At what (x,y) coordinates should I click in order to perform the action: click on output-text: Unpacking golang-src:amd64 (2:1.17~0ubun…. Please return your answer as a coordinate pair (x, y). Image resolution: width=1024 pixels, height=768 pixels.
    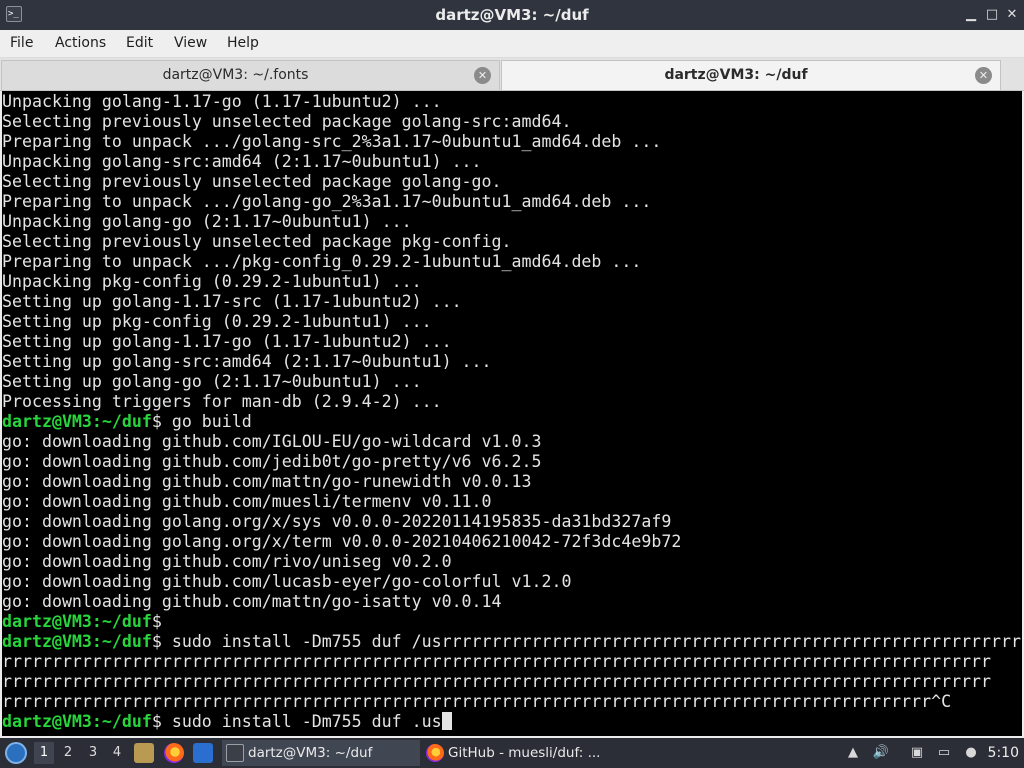
    Looking at the image, I should click on (242, 161).